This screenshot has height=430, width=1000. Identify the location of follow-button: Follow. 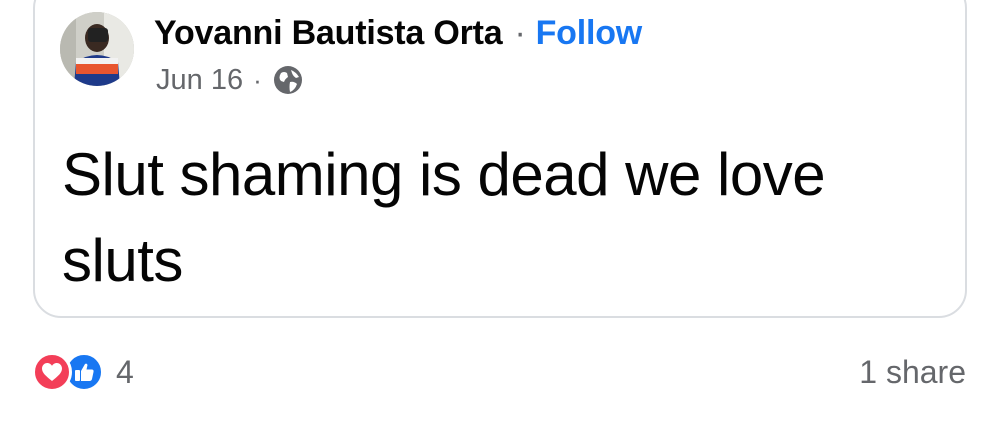
(589, 33).